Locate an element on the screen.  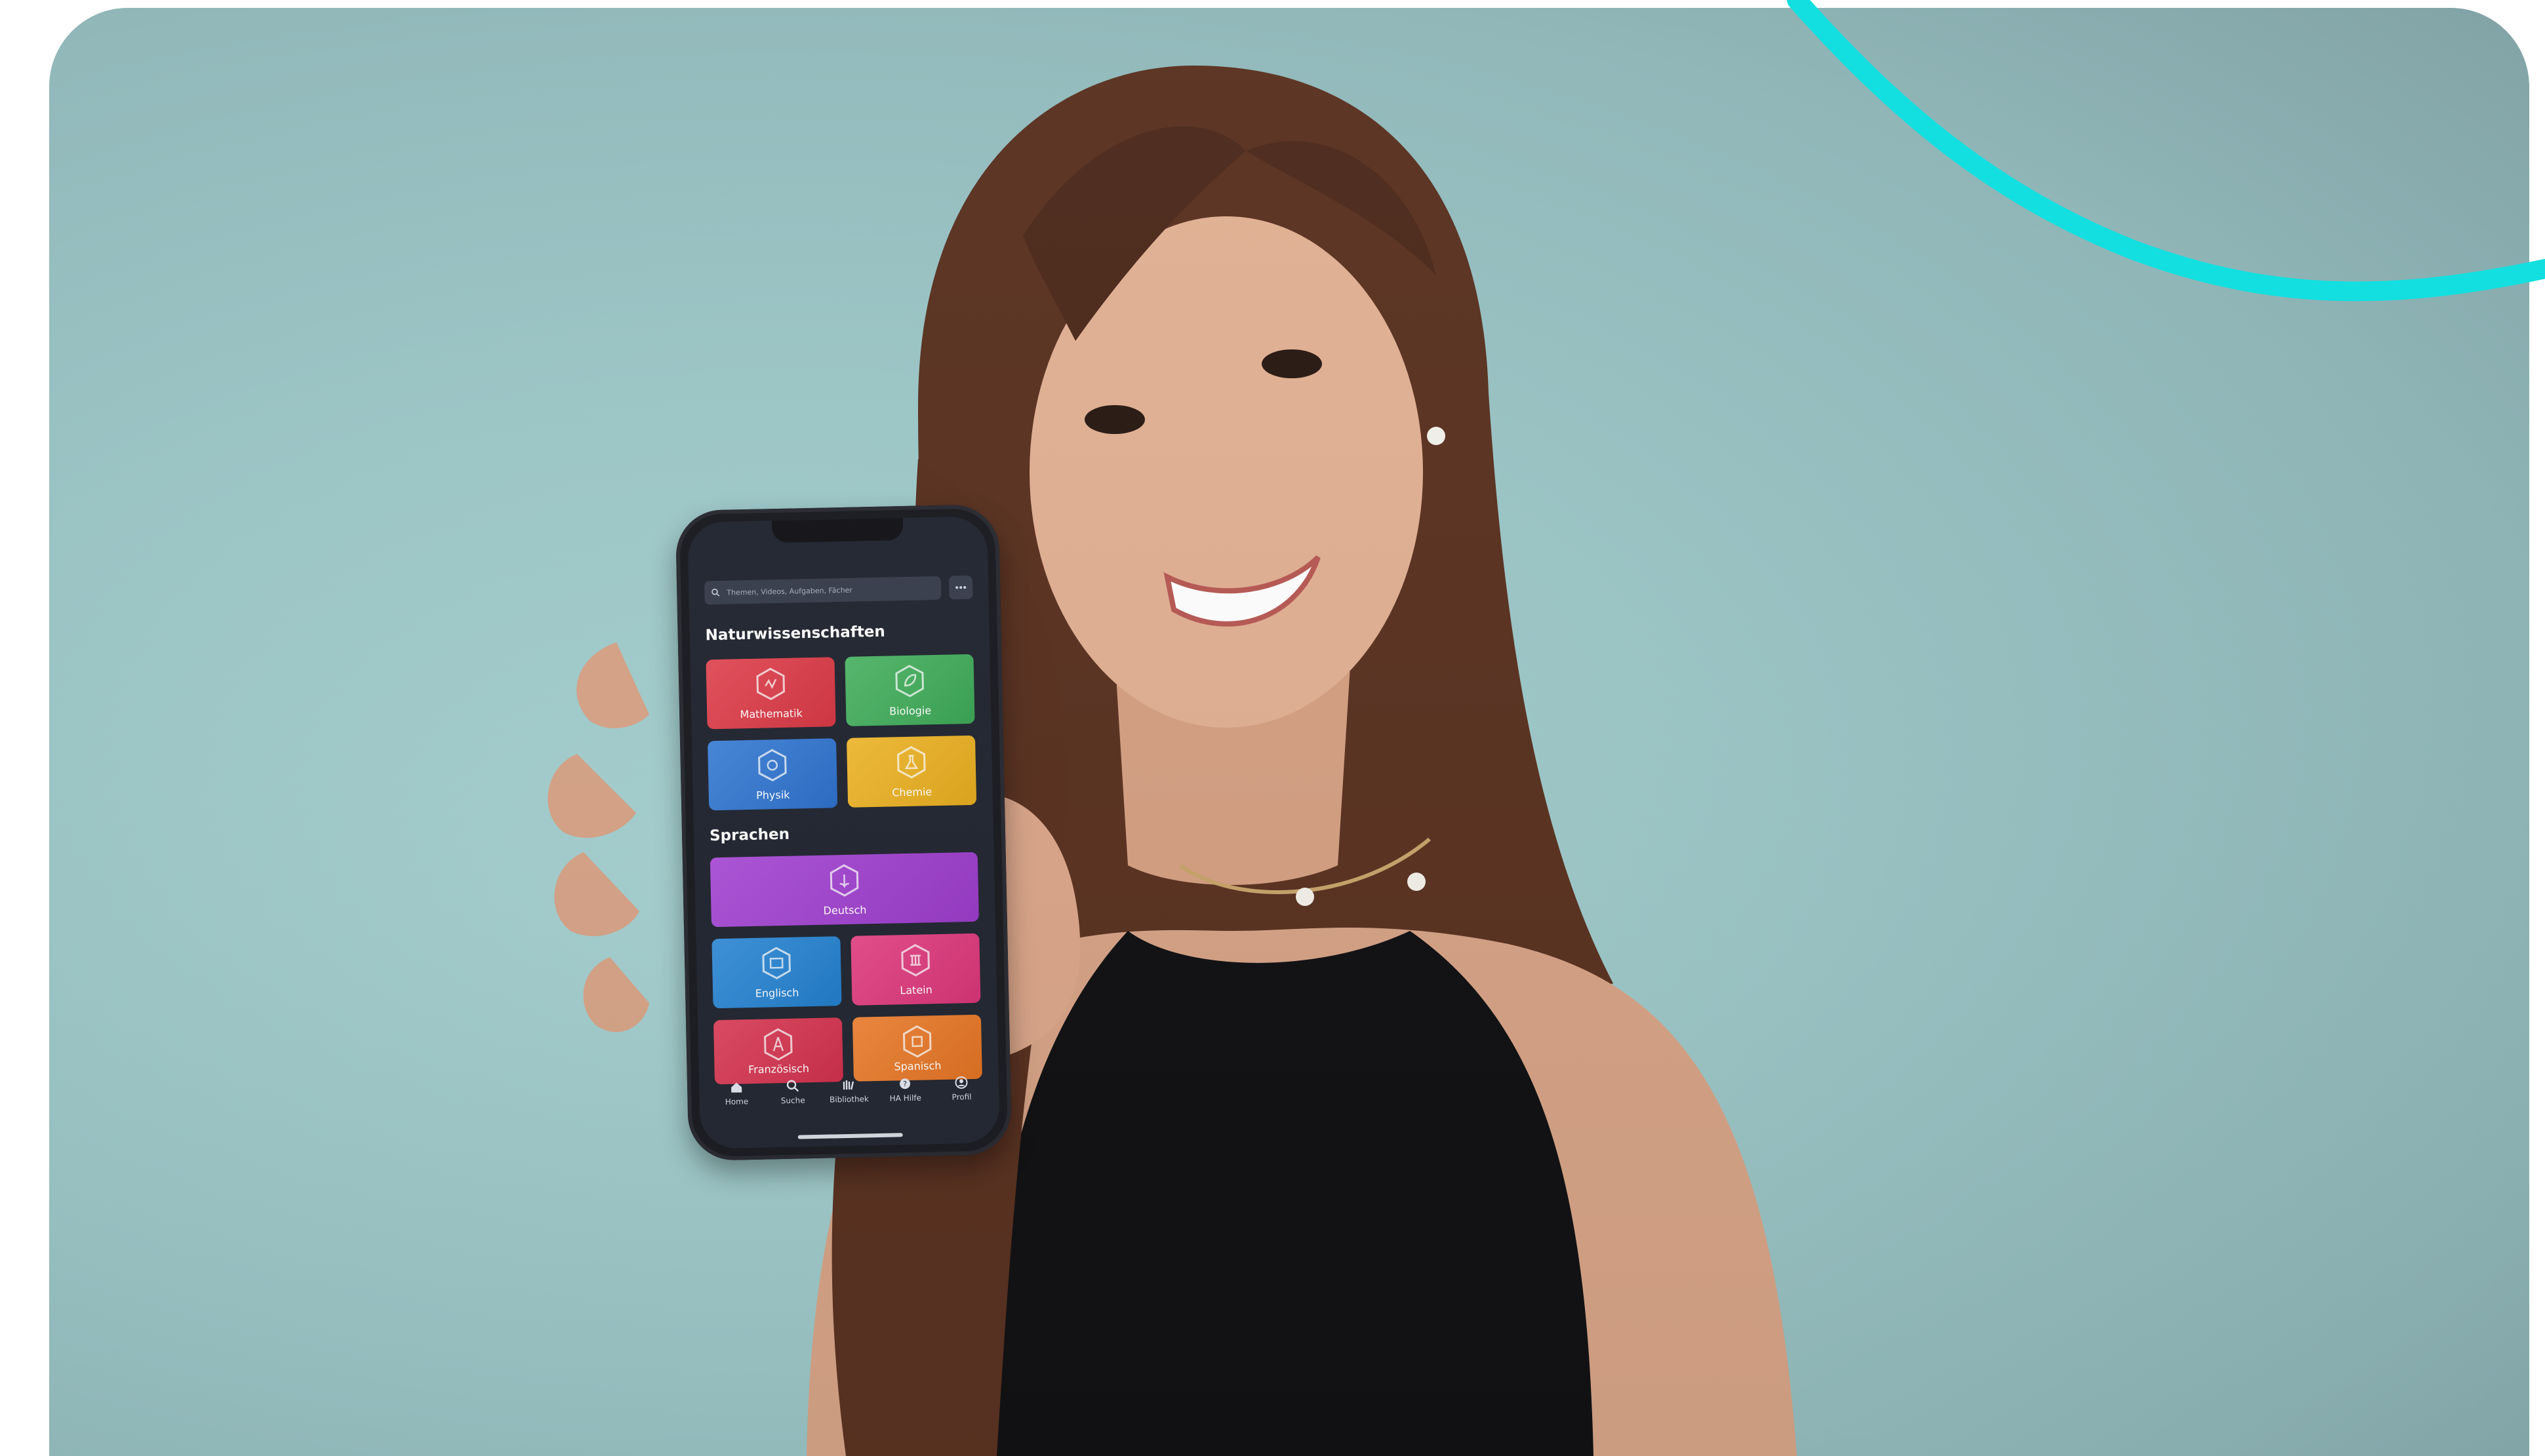
subject-tile-biologie: Biologie is located at coordinates (910, 690).